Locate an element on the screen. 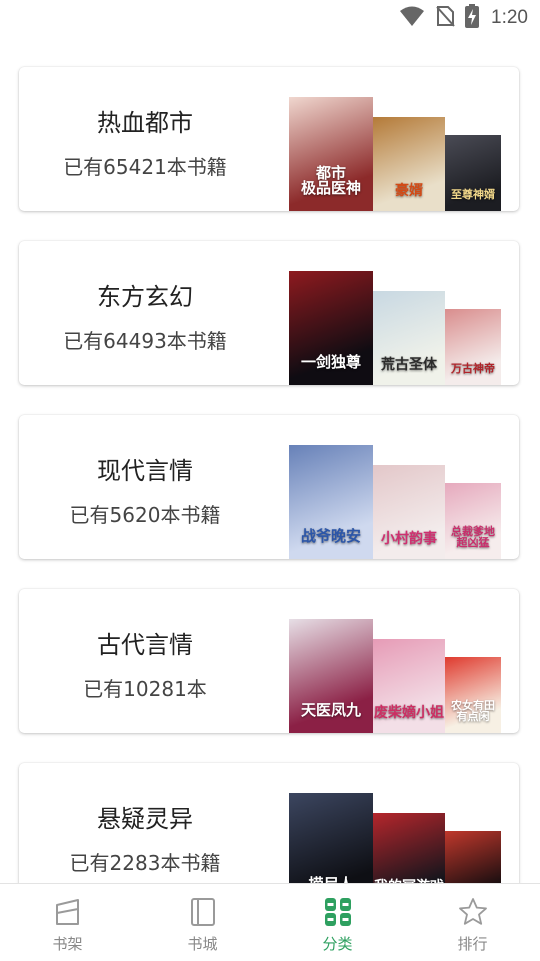 Image resolution: width=540 pixels, height=961 pixels. nav-bookshelf: 书架 is located at coordinates (67, 922).